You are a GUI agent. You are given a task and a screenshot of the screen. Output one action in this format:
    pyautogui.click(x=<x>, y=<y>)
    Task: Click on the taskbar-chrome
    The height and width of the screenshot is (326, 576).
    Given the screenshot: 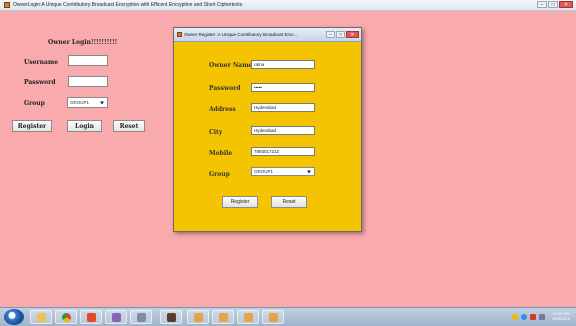 What is the action you would take?
    pyautogui.click(x=66, y=317)
    